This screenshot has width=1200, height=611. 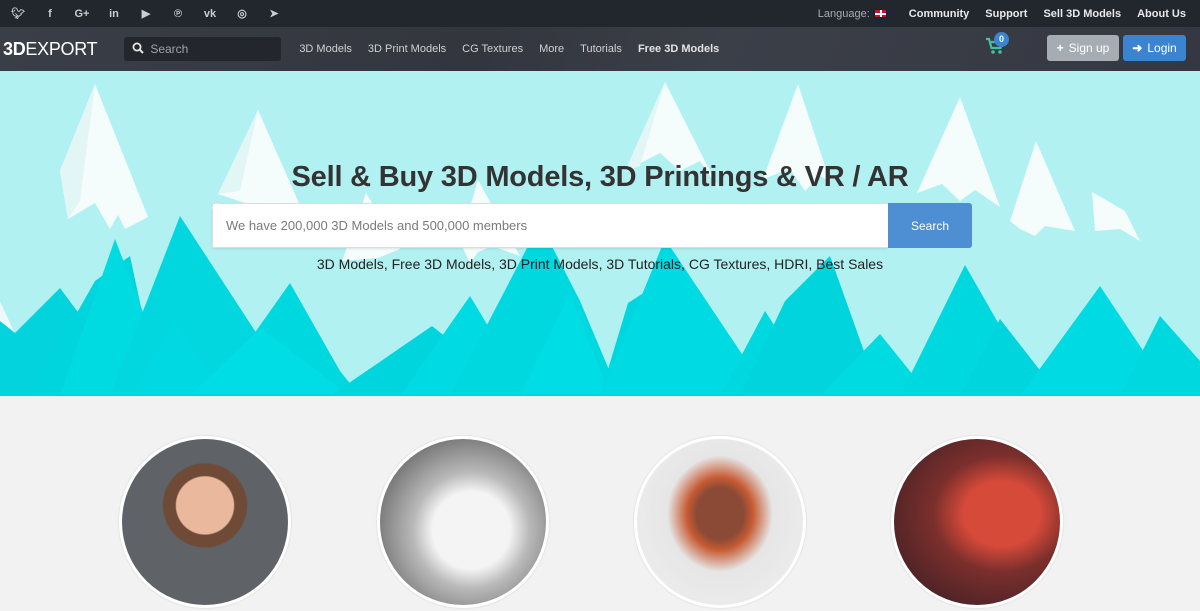 I want to click on site-logo: 3DEXPORT, so click(x=50, y=49).